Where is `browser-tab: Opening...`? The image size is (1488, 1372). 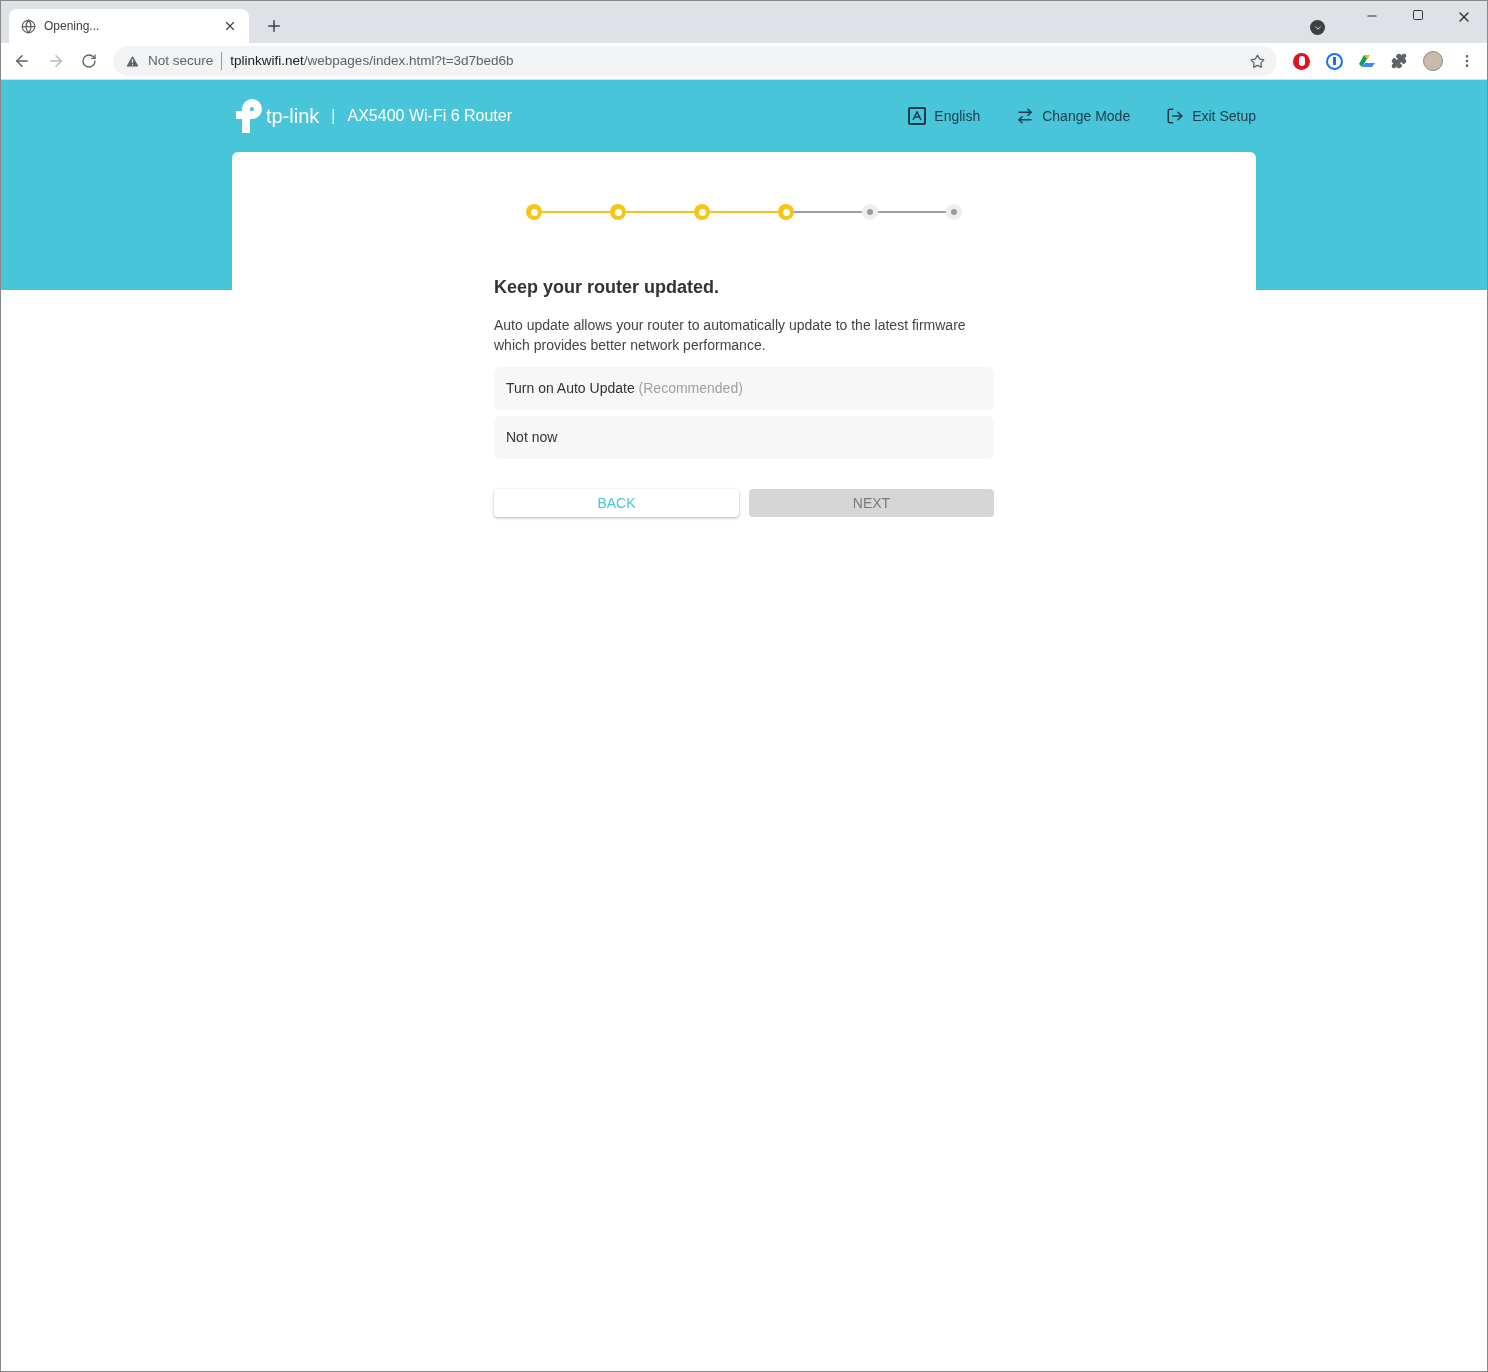 browser-tab: Opening... is located at coordinates (129, 26).